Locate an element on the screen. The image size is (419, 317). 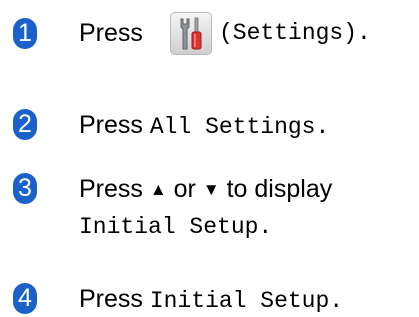
menu-item-name: All Settings. is located at coordinates (239, 127).